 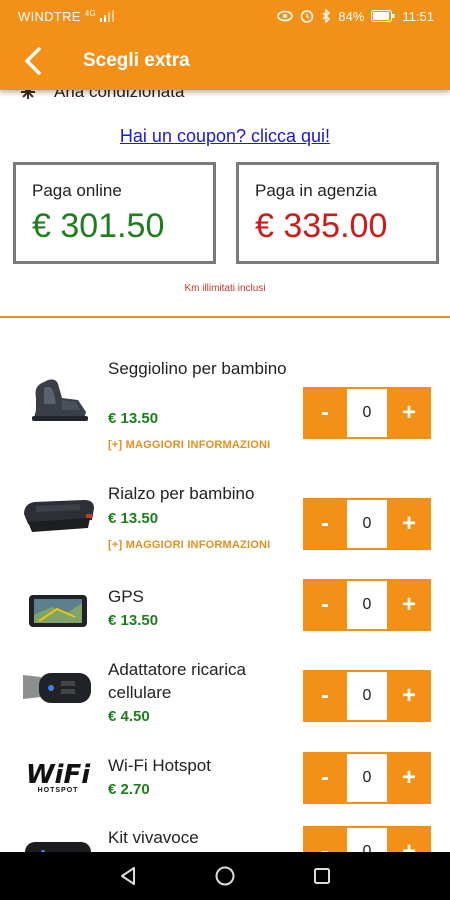 I want to click on extra-item-handsfree-kit: Kit vivavoce - 0 +, so click(x=225, y=839).